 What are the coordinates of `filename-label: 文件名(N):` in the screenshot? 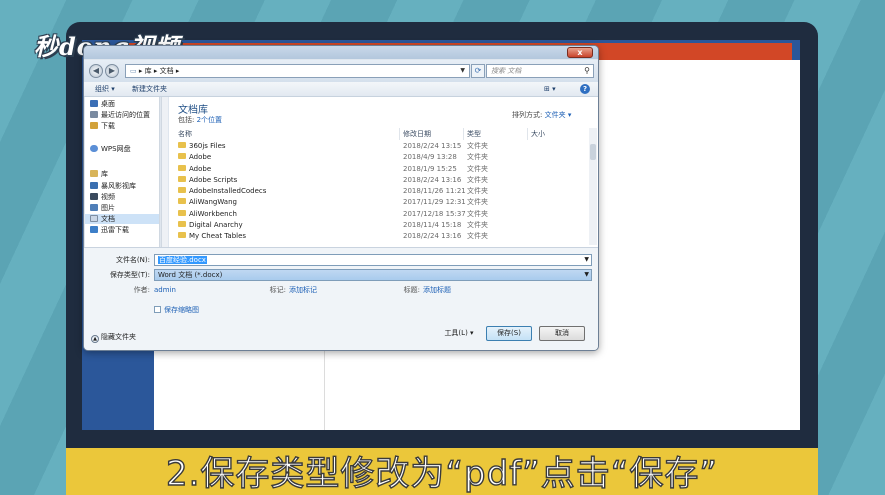 It's located at (132, 260).